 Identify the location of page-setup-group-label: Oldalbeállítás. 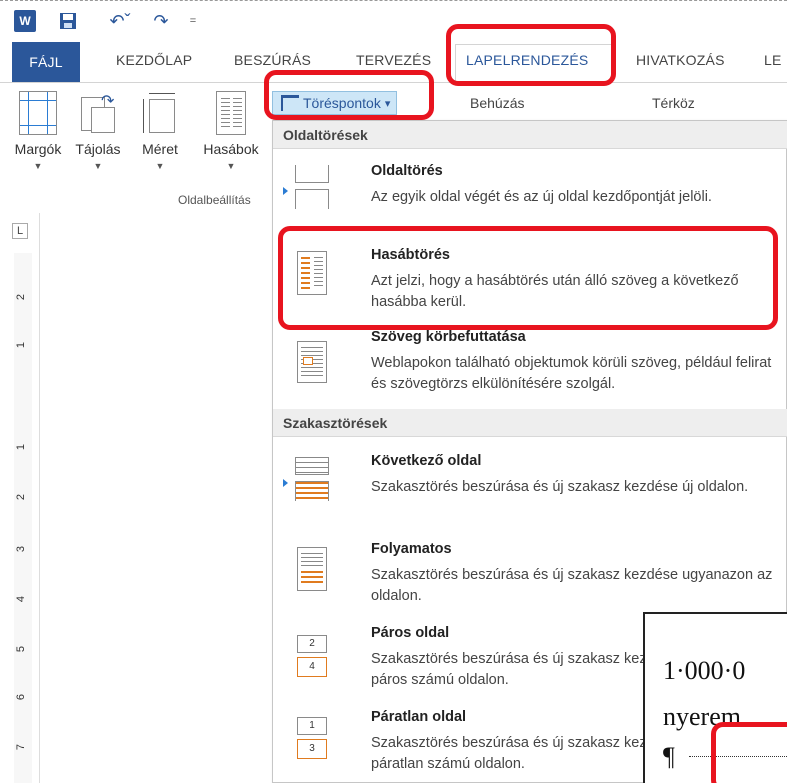
(214, 200).